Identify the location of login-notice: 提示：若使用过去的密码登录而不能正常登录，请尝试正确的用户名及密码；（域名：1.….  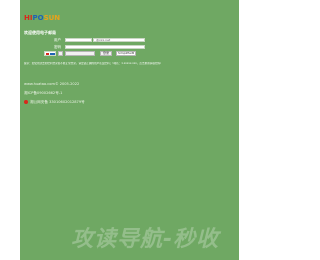
(93, 63).